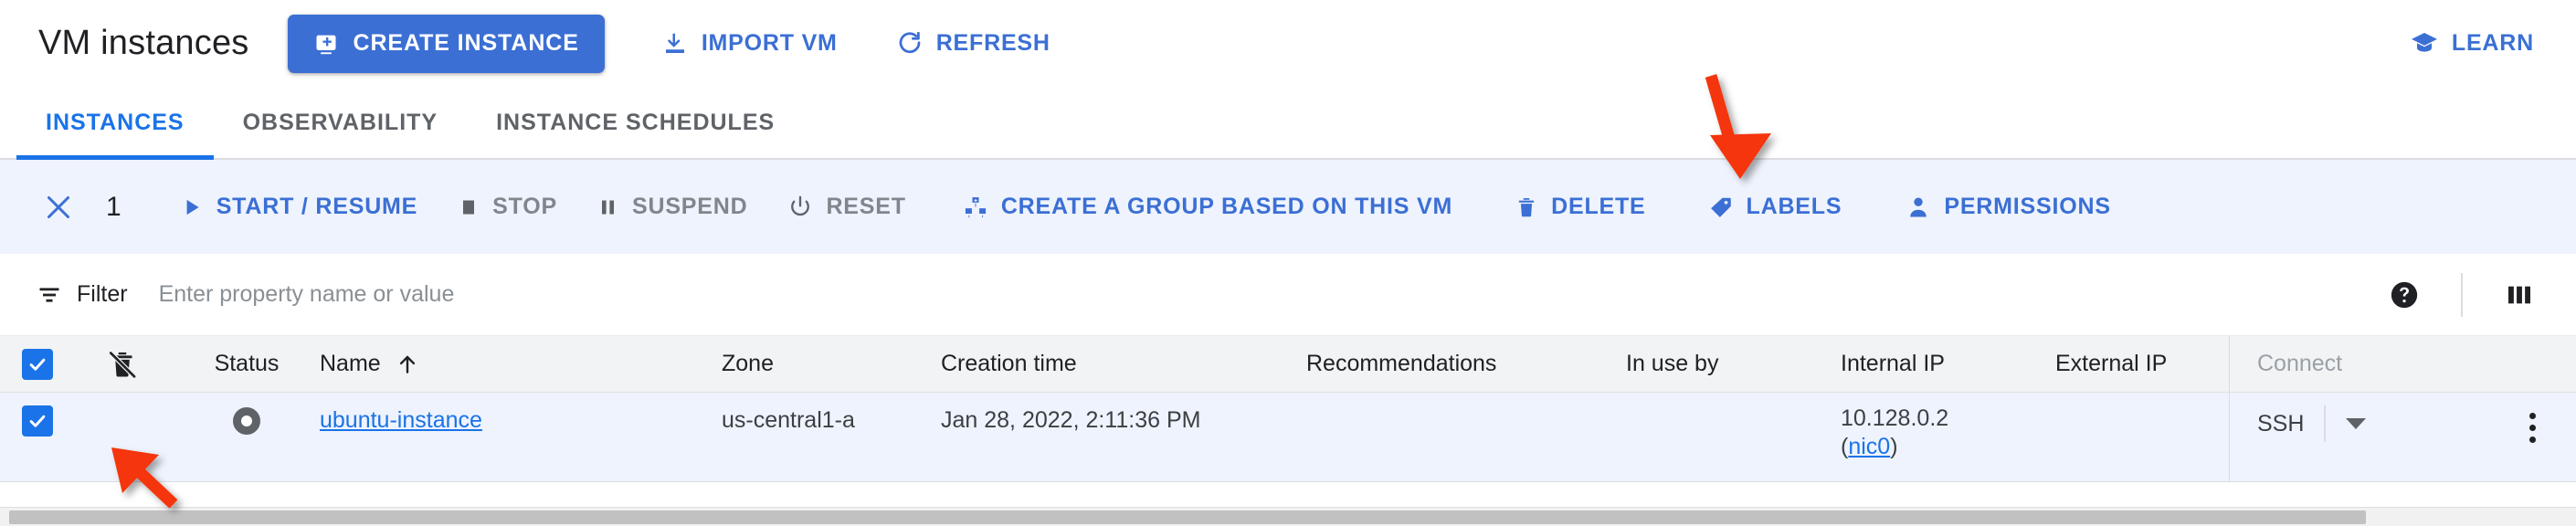 This screenshot has width=2576, height=526. Describe the element at coordinates (407, 364) in the screenshot. I see `sort-arrow-up-icon` at that location.